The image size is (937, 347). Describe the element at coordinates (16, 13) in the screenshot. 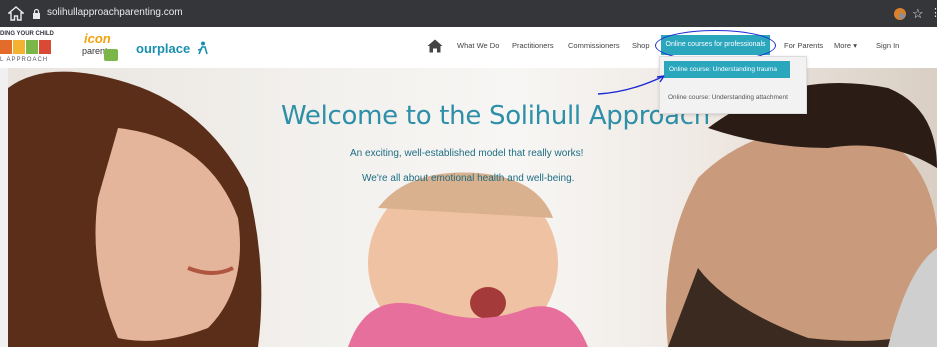

I see `home-icon` at that location.